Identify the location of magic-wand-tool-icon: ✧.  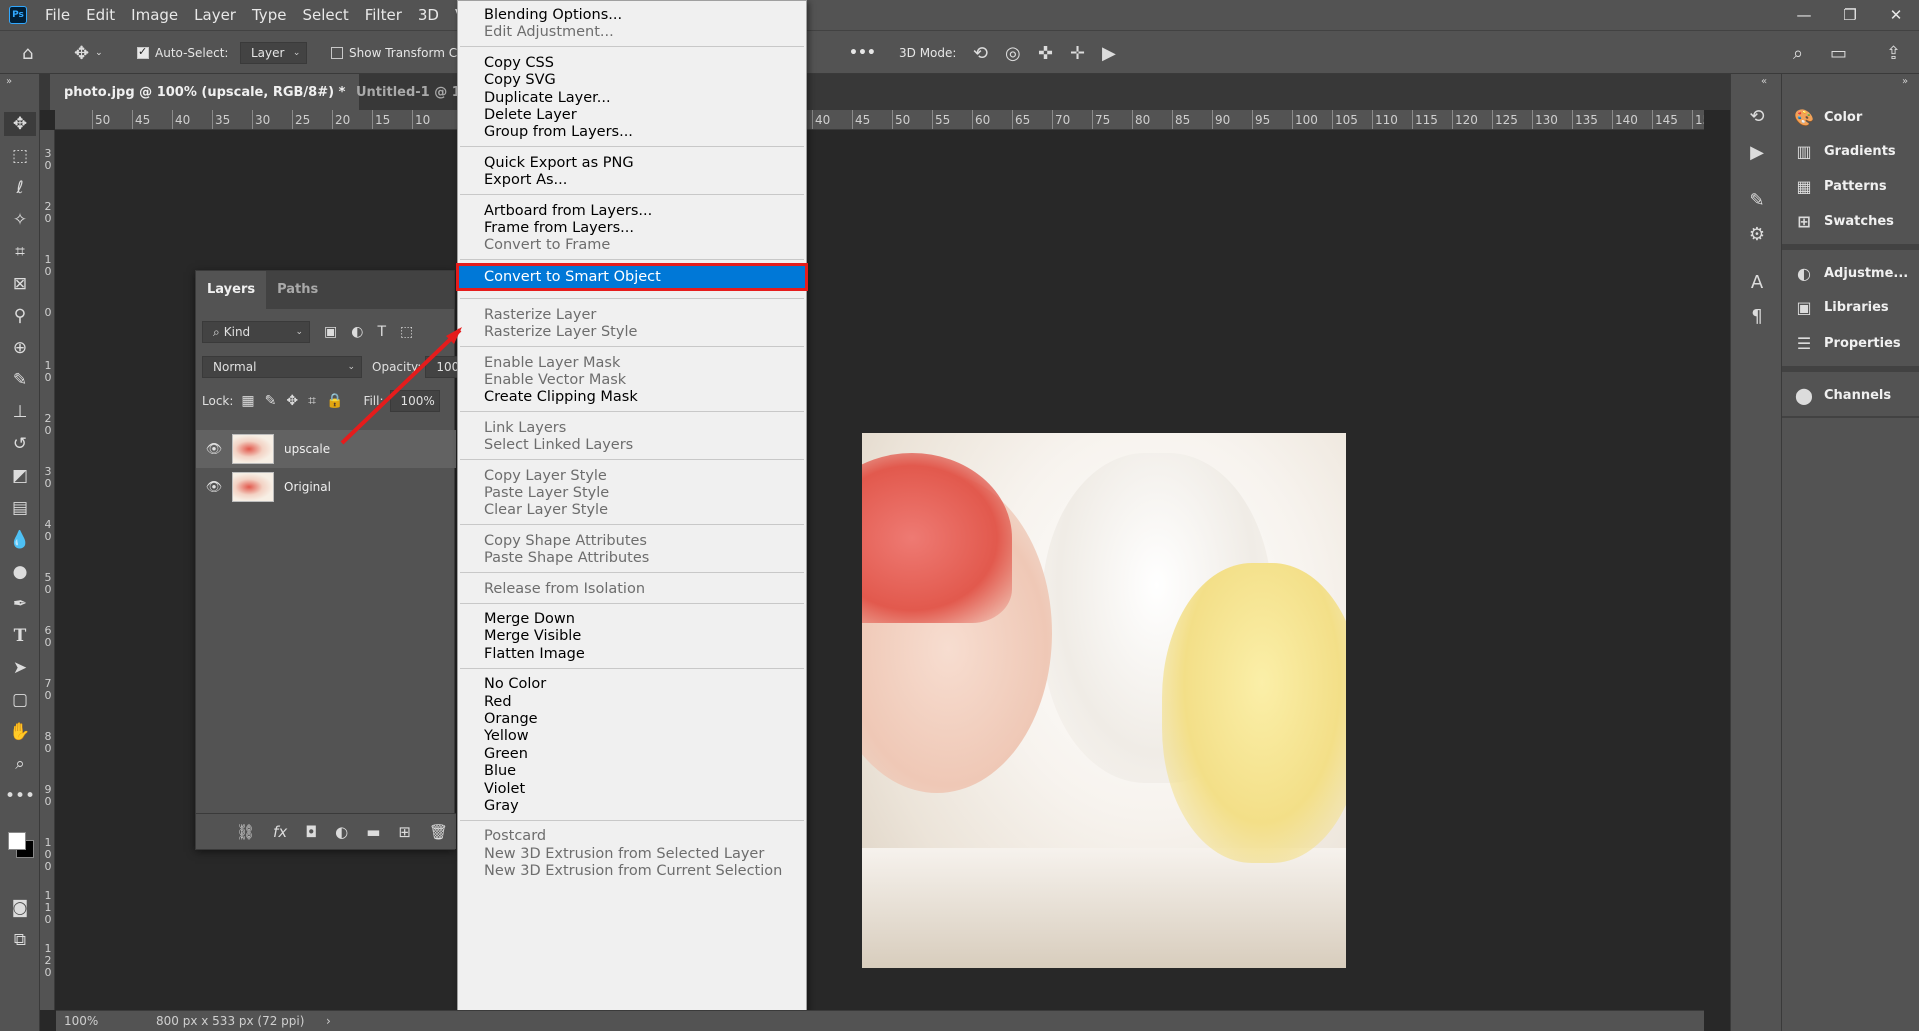
(20, 220).